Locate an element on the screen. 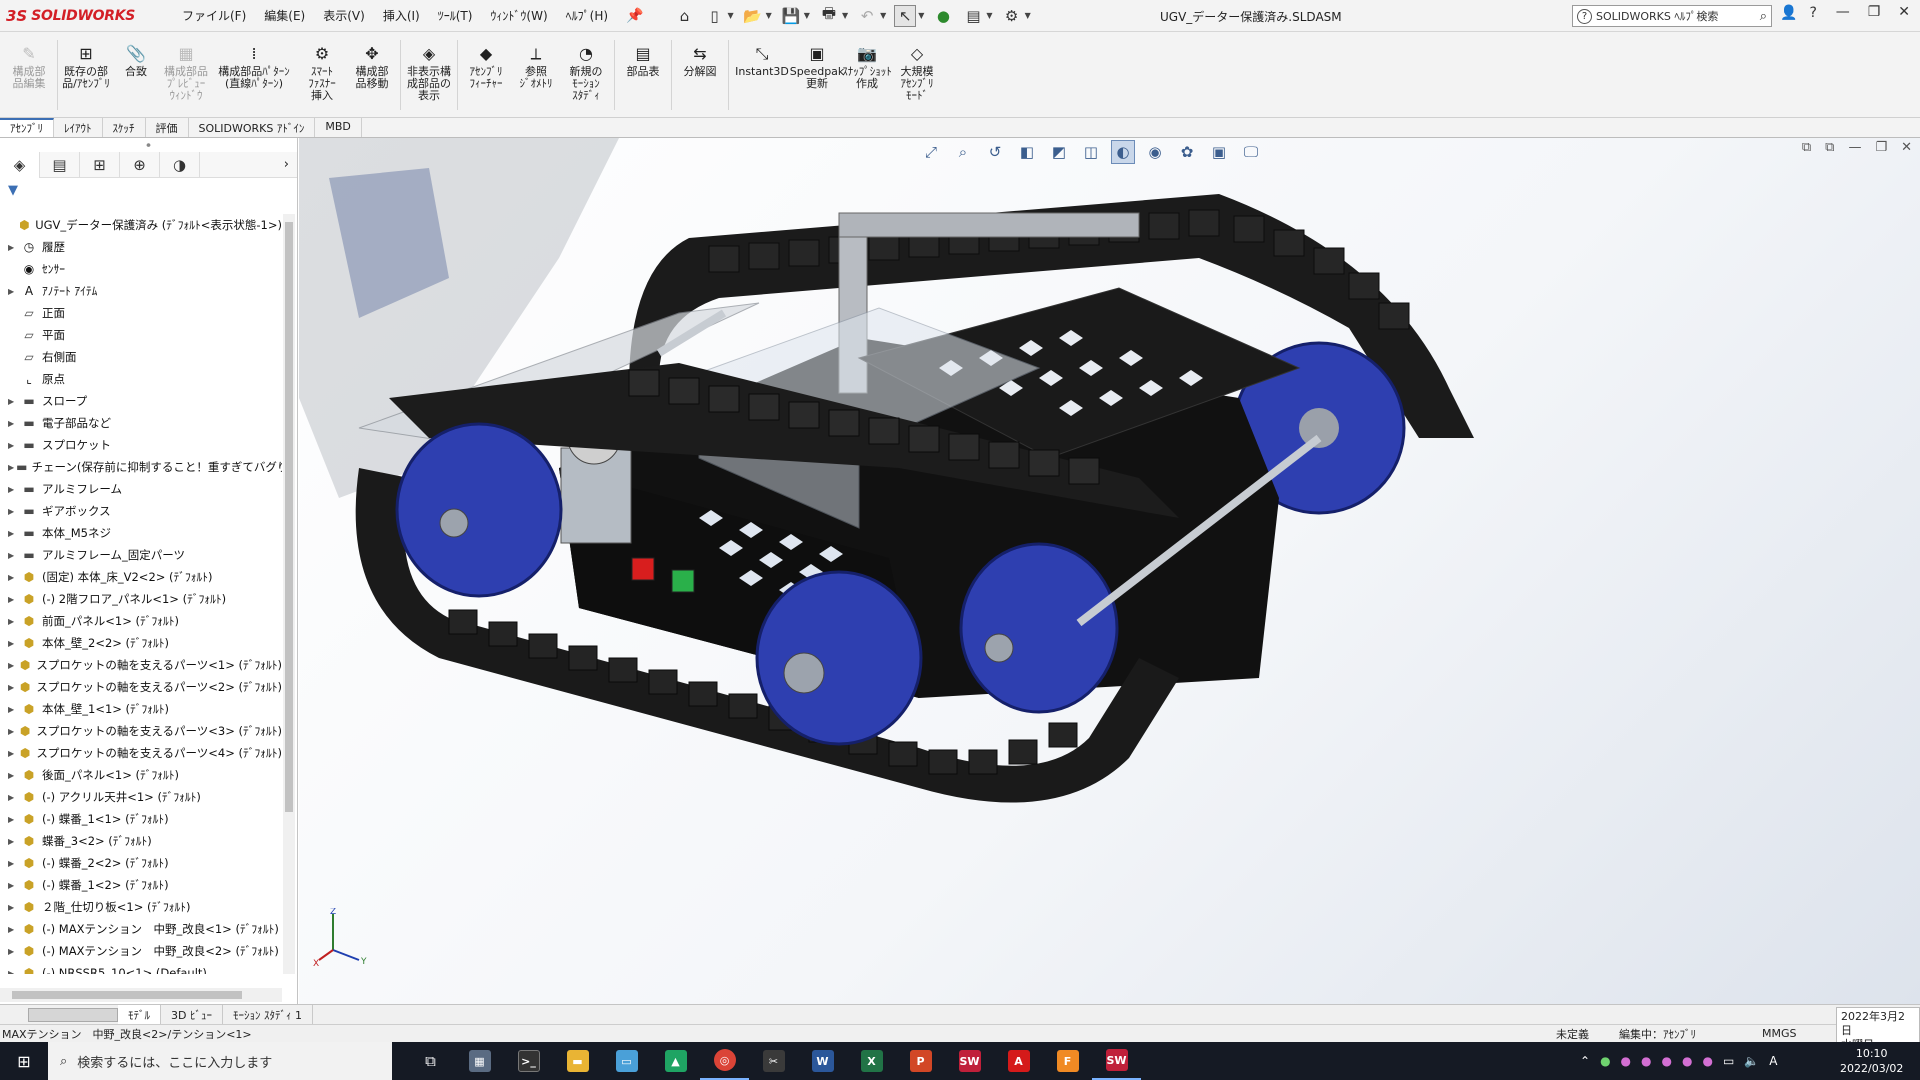 The width and height of the screenshot is (1920, 1080). view-settings-icon: 🖵 is located at coordinates (1251, 152).